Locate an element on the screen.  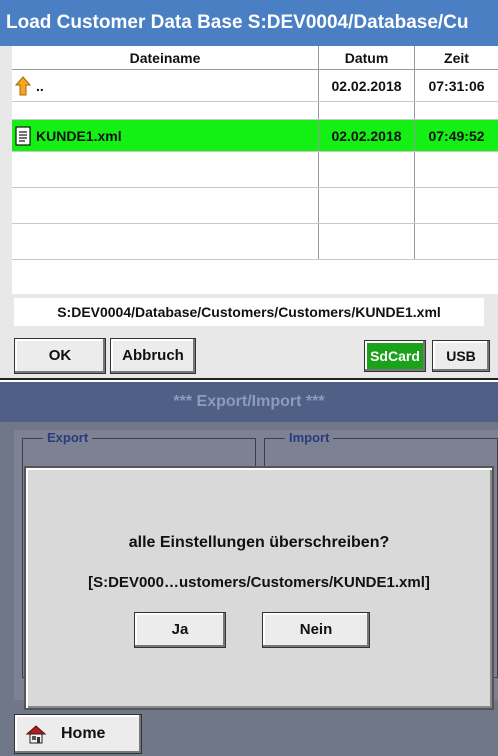
import-group-label: Import is located at coordinates (309, 437).